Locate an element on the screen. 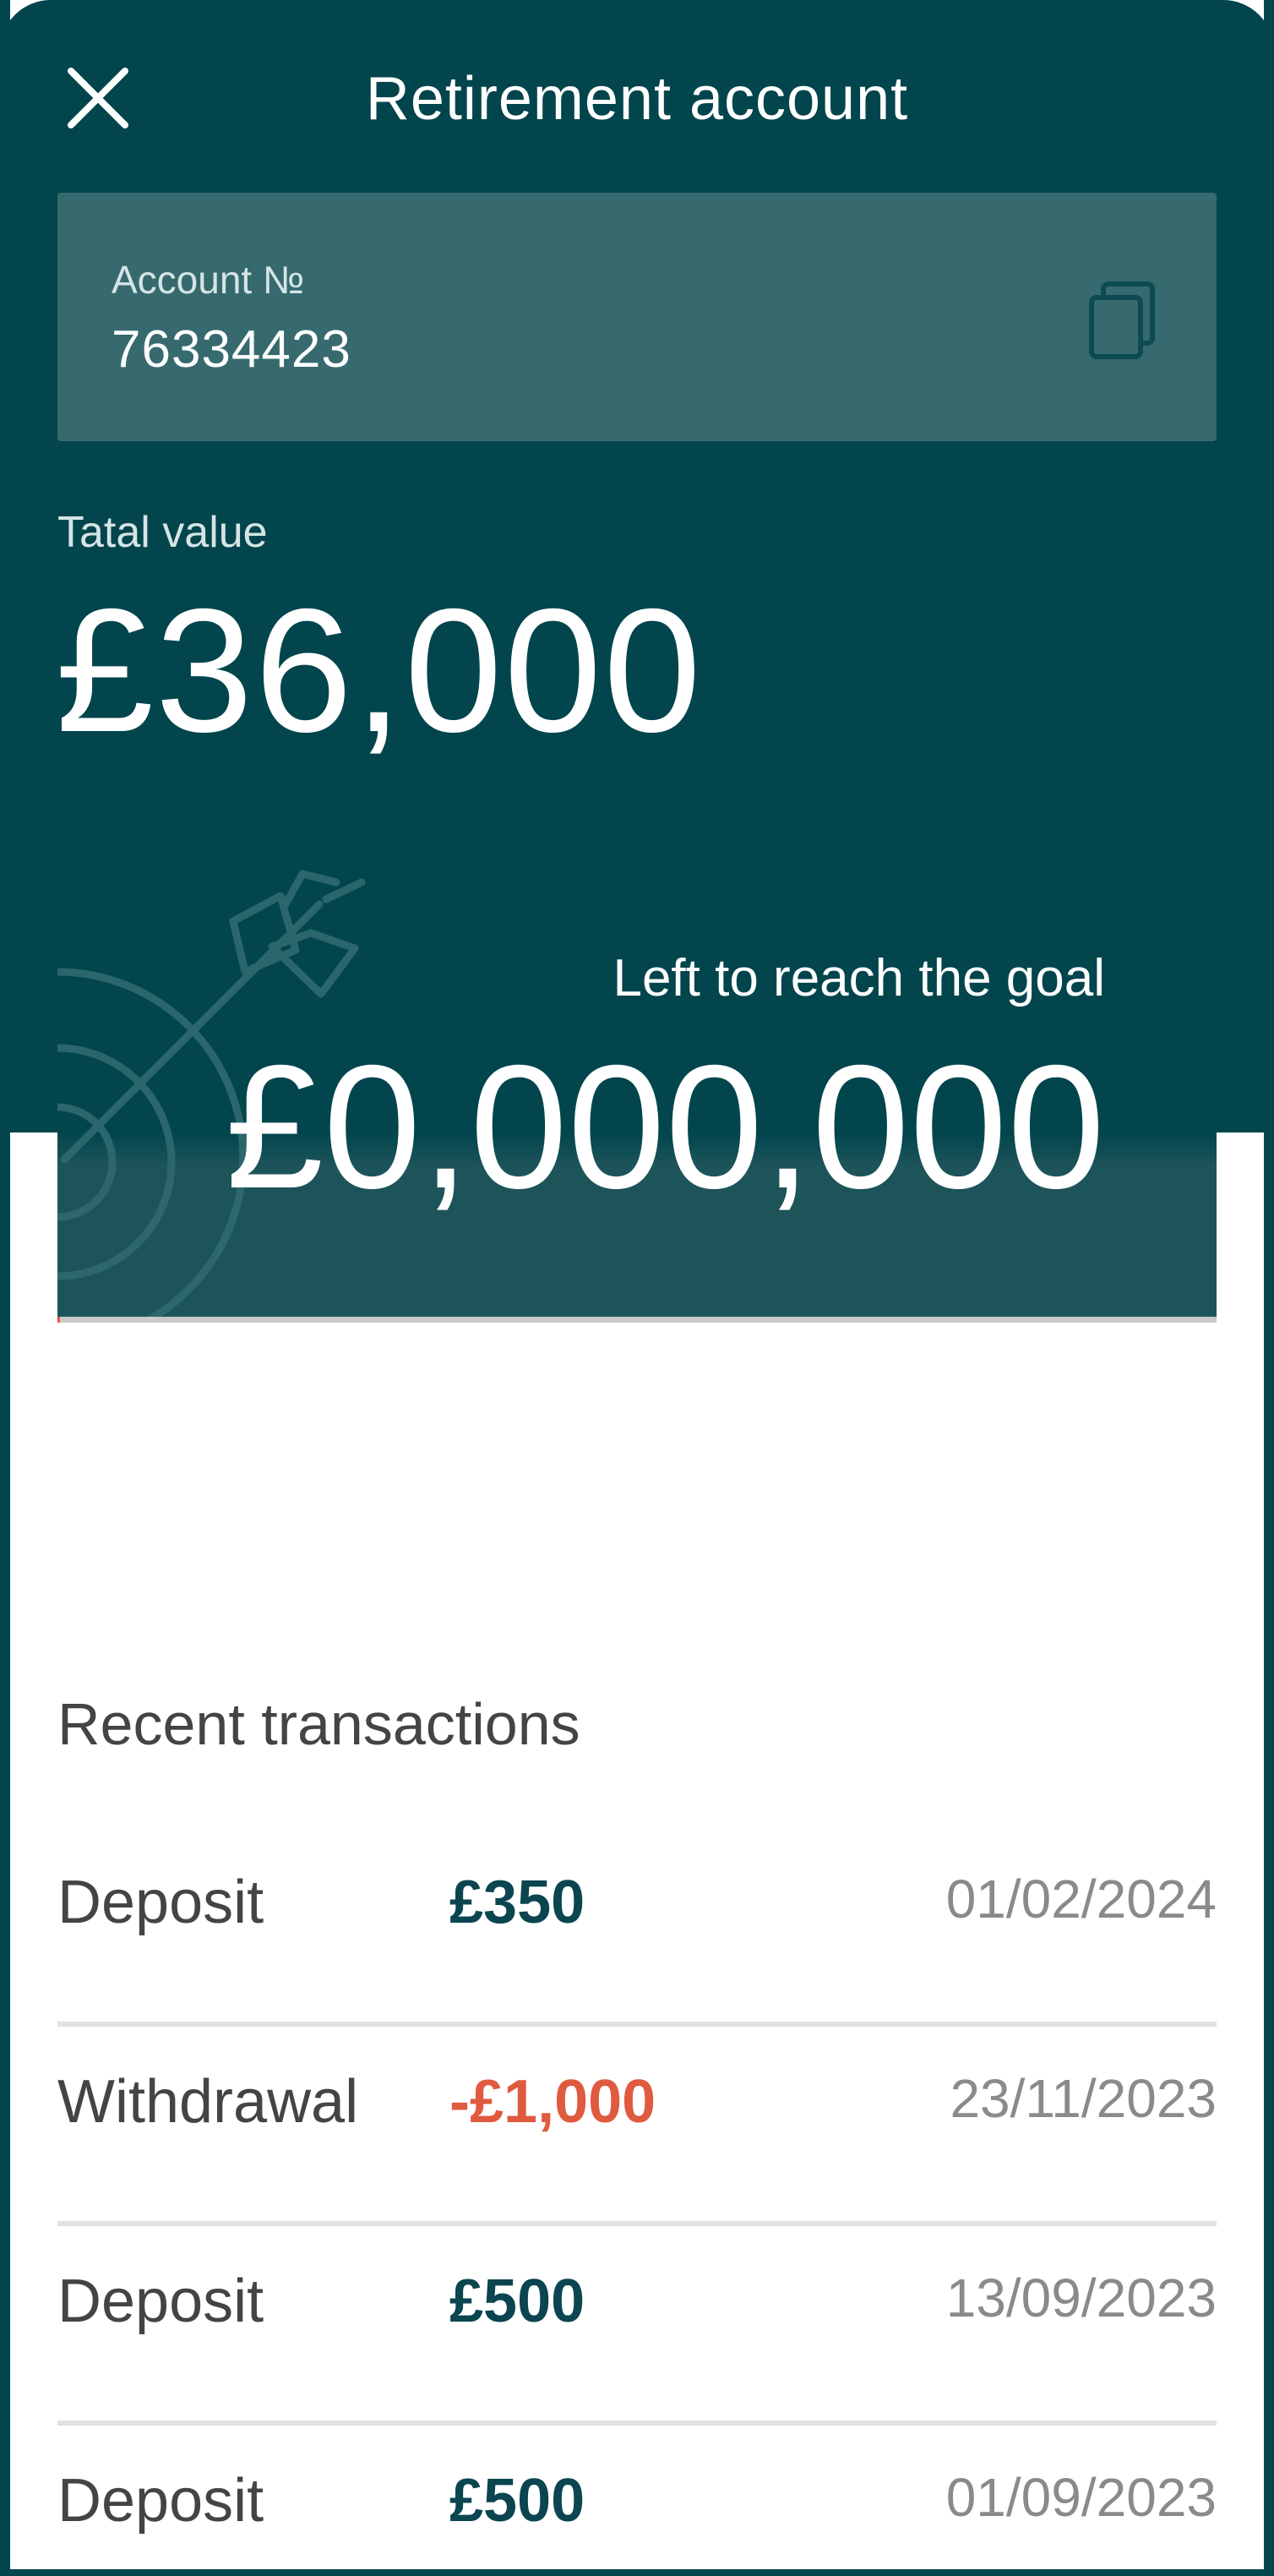 This screenshot has height=2576, width=1274. transaction-date: 01/02/2024 is located at coordinates (1081, 1899).